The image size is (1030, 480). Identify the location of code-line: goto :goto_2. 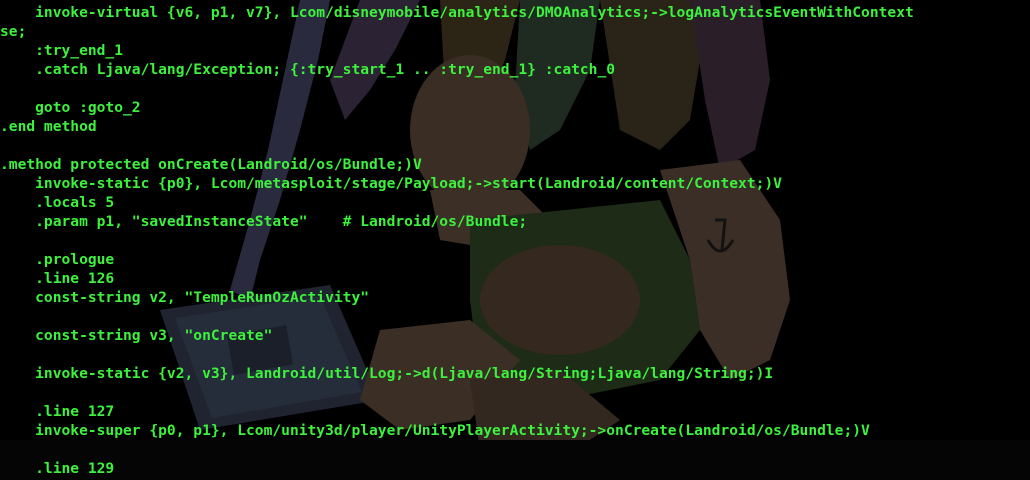
(70, 107).